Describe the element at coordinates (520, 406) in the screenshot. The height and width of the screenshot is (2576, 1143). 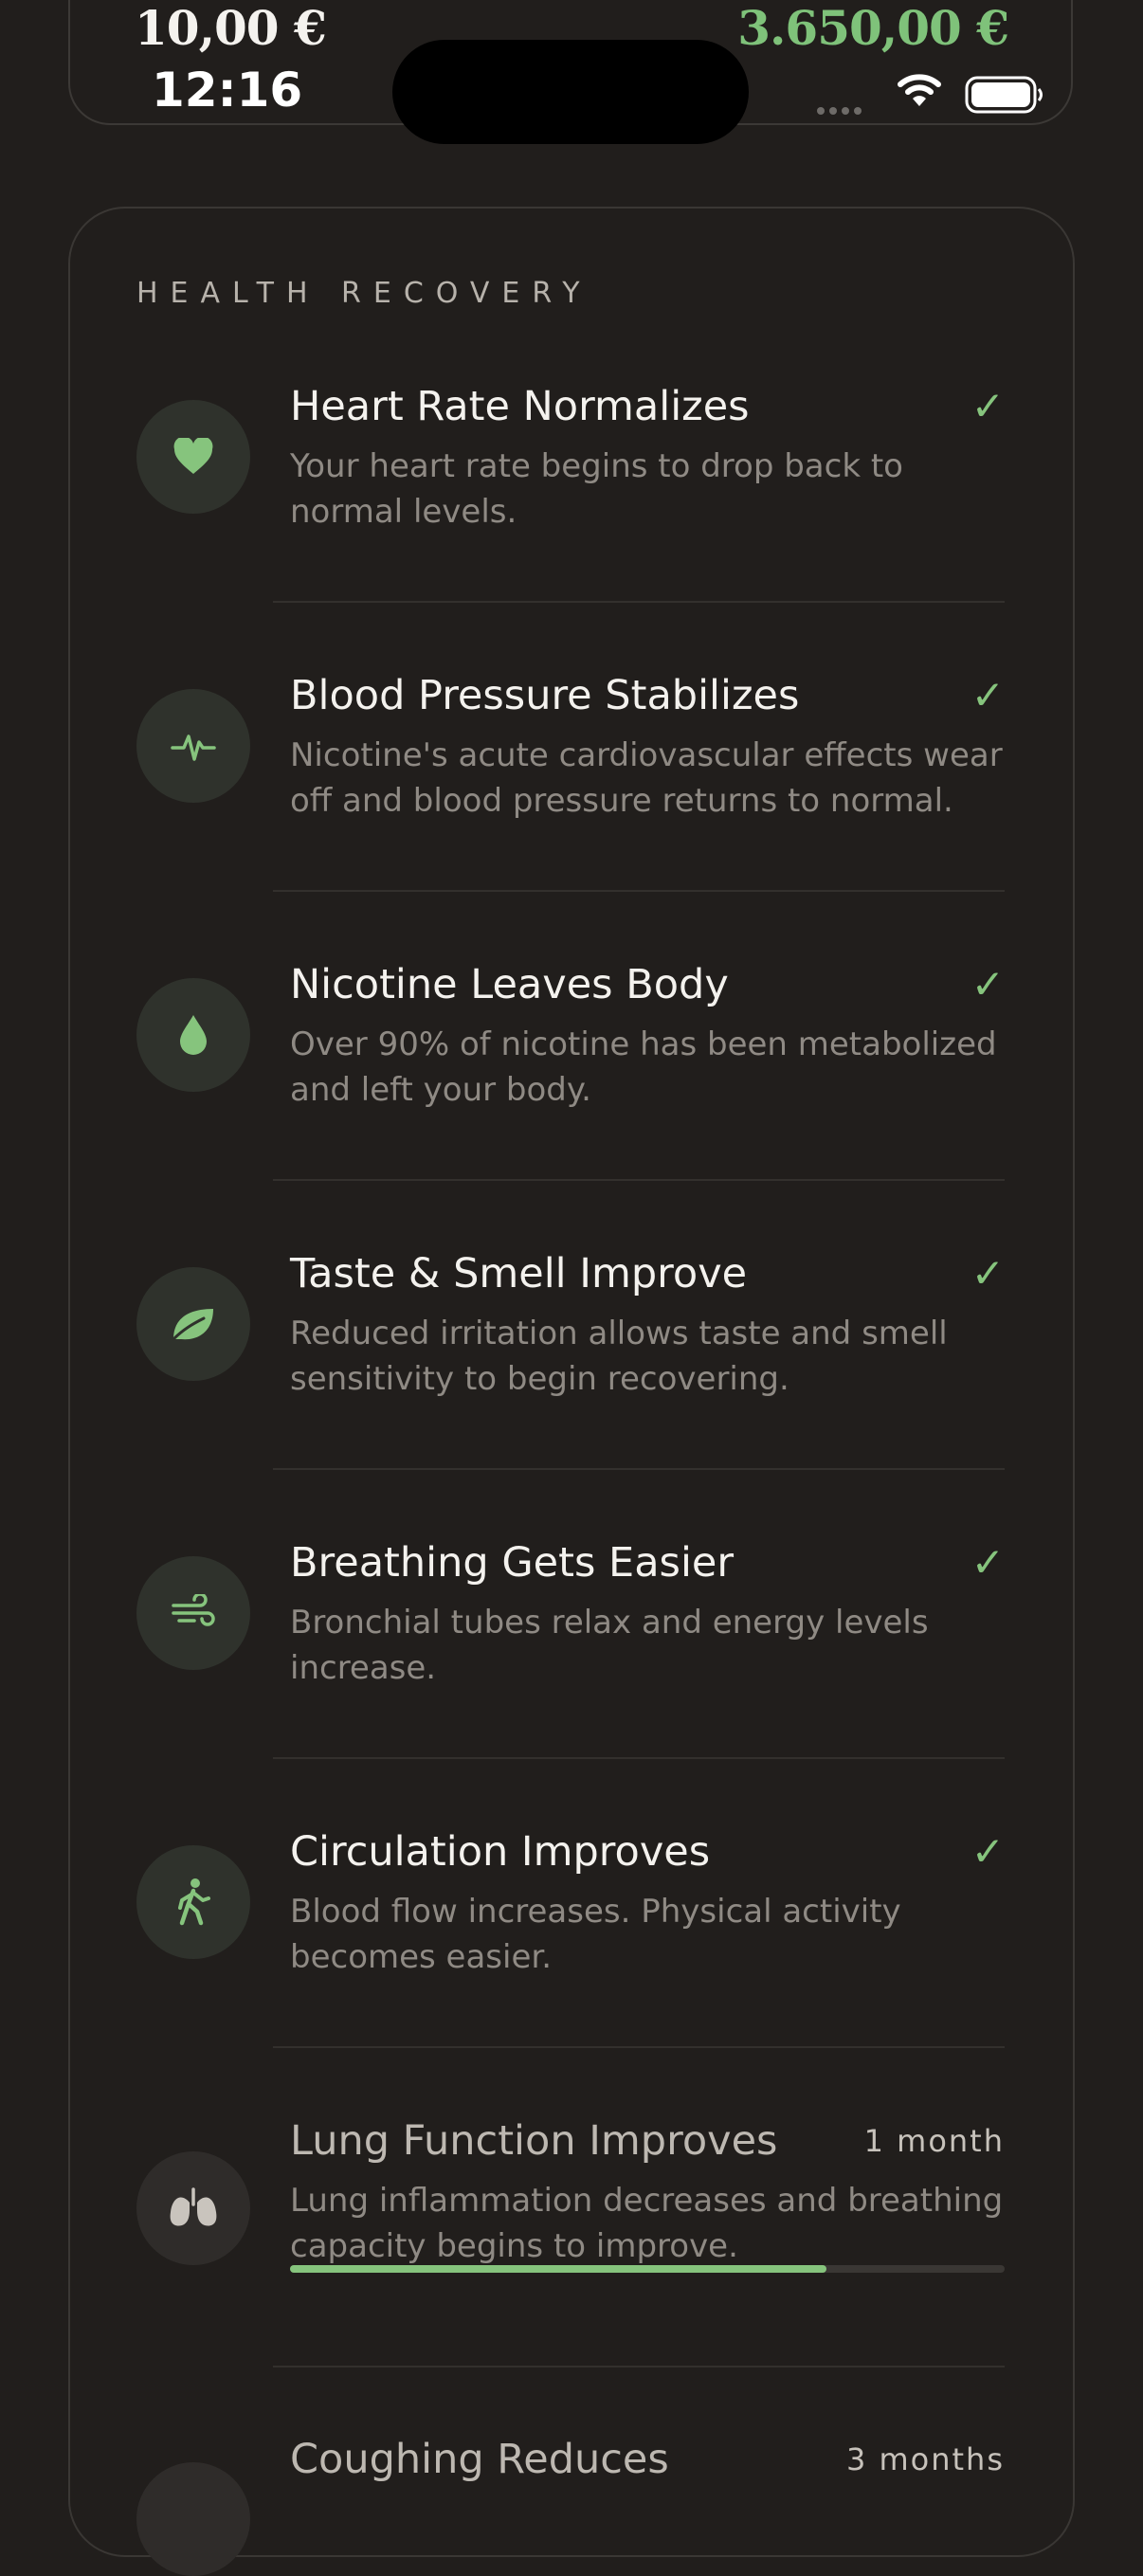
I see `milestone-title: Heart Rate Normalizes` at that location.